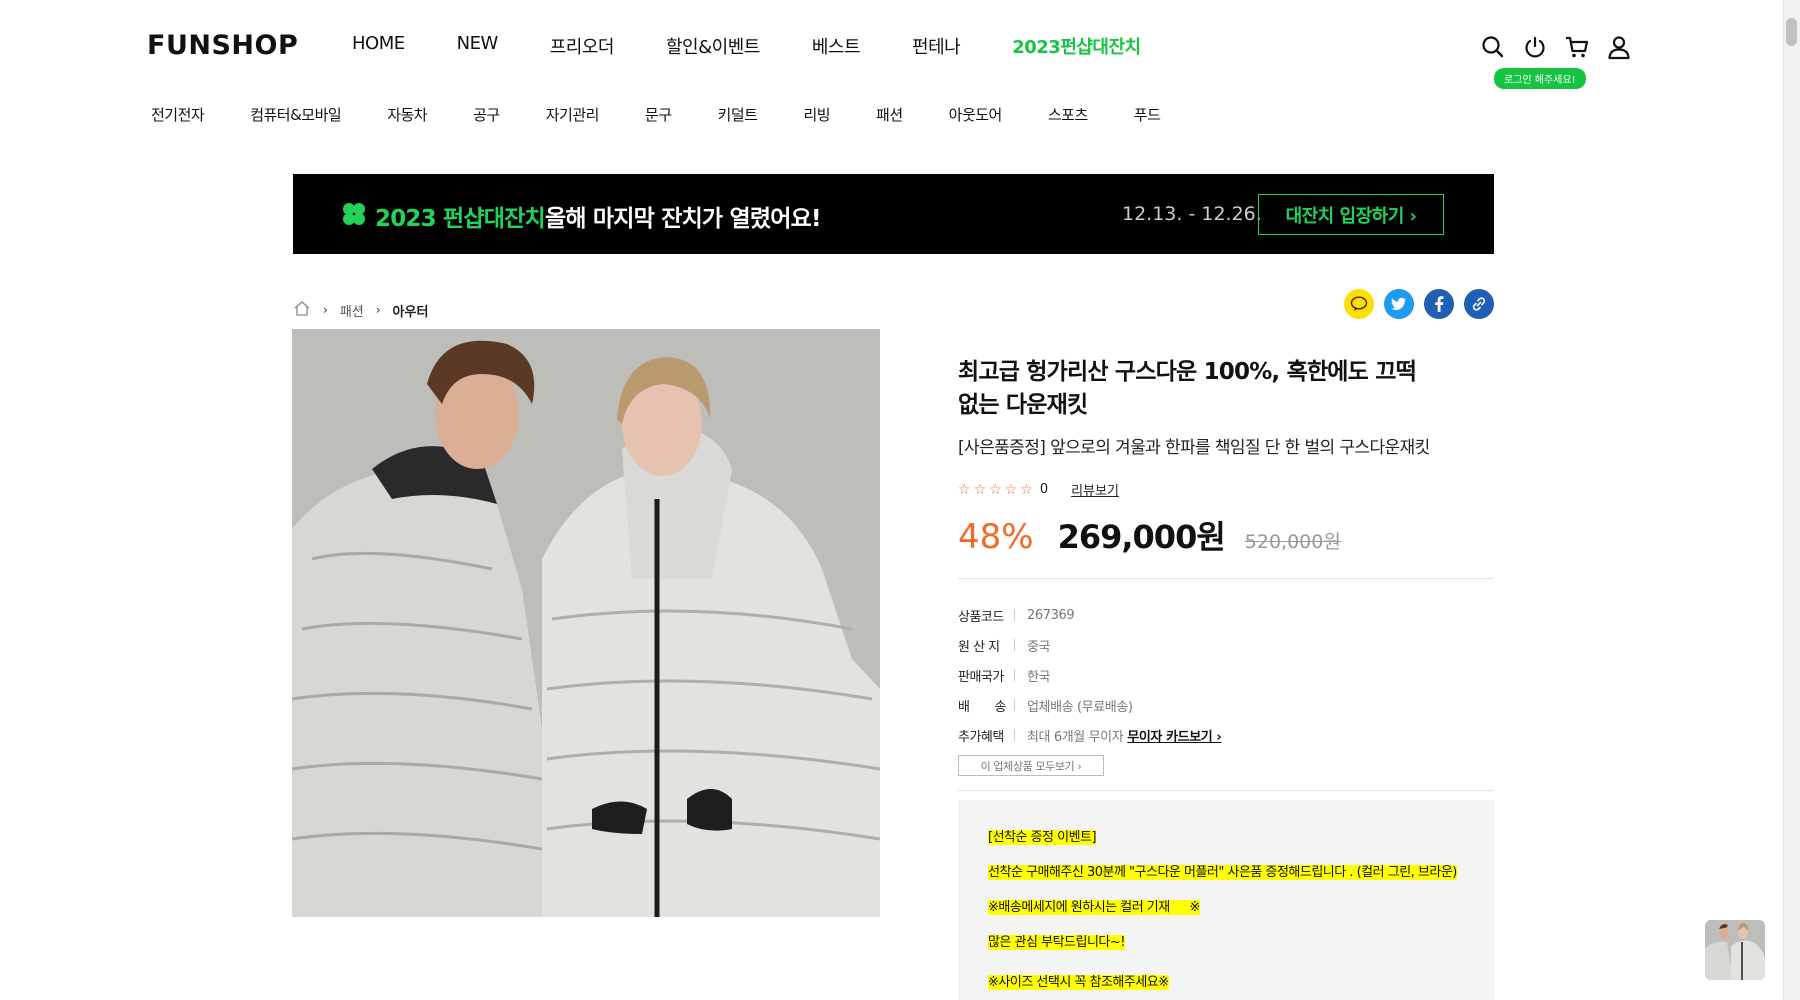 Image resolution: width=1800 pixels, height=1000 pixels. What do you see at coordinates (1226, 705) in the screenshot?
I see `info-row-shipping: 배 송 업체배송 (무료배송)` at bounding box center [1226, 705].